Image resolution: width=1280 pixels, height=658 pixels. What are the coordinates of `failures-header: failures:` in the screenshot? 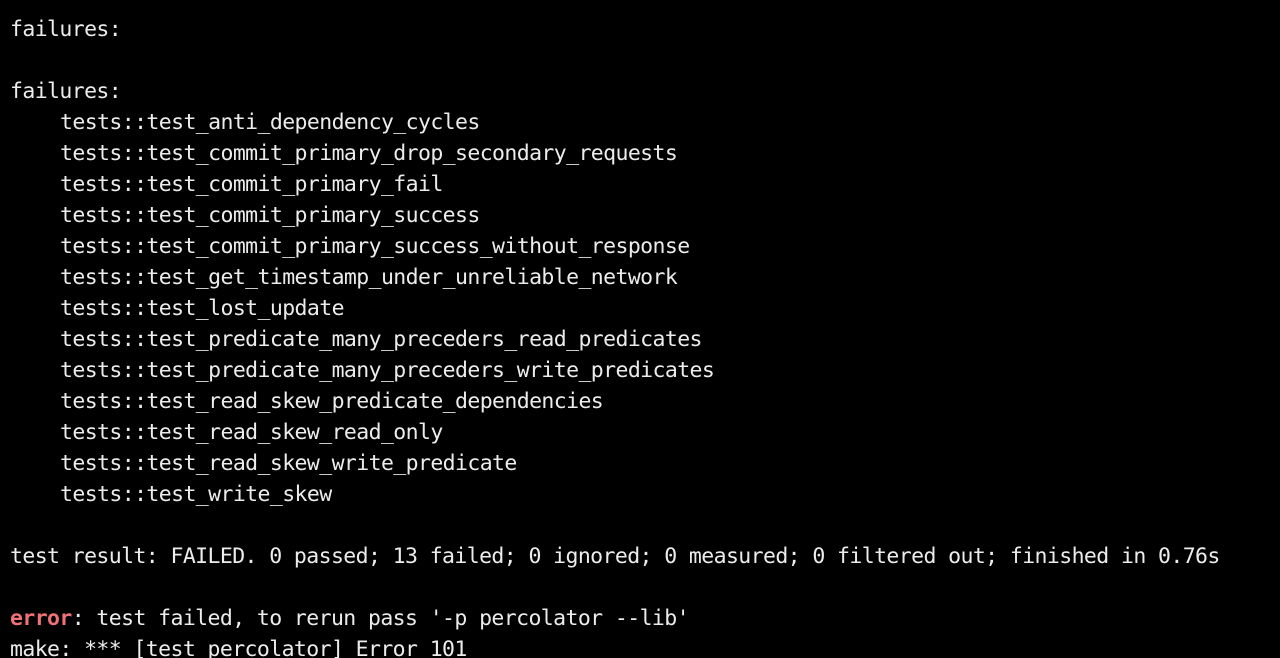 It's located at (66, 29).